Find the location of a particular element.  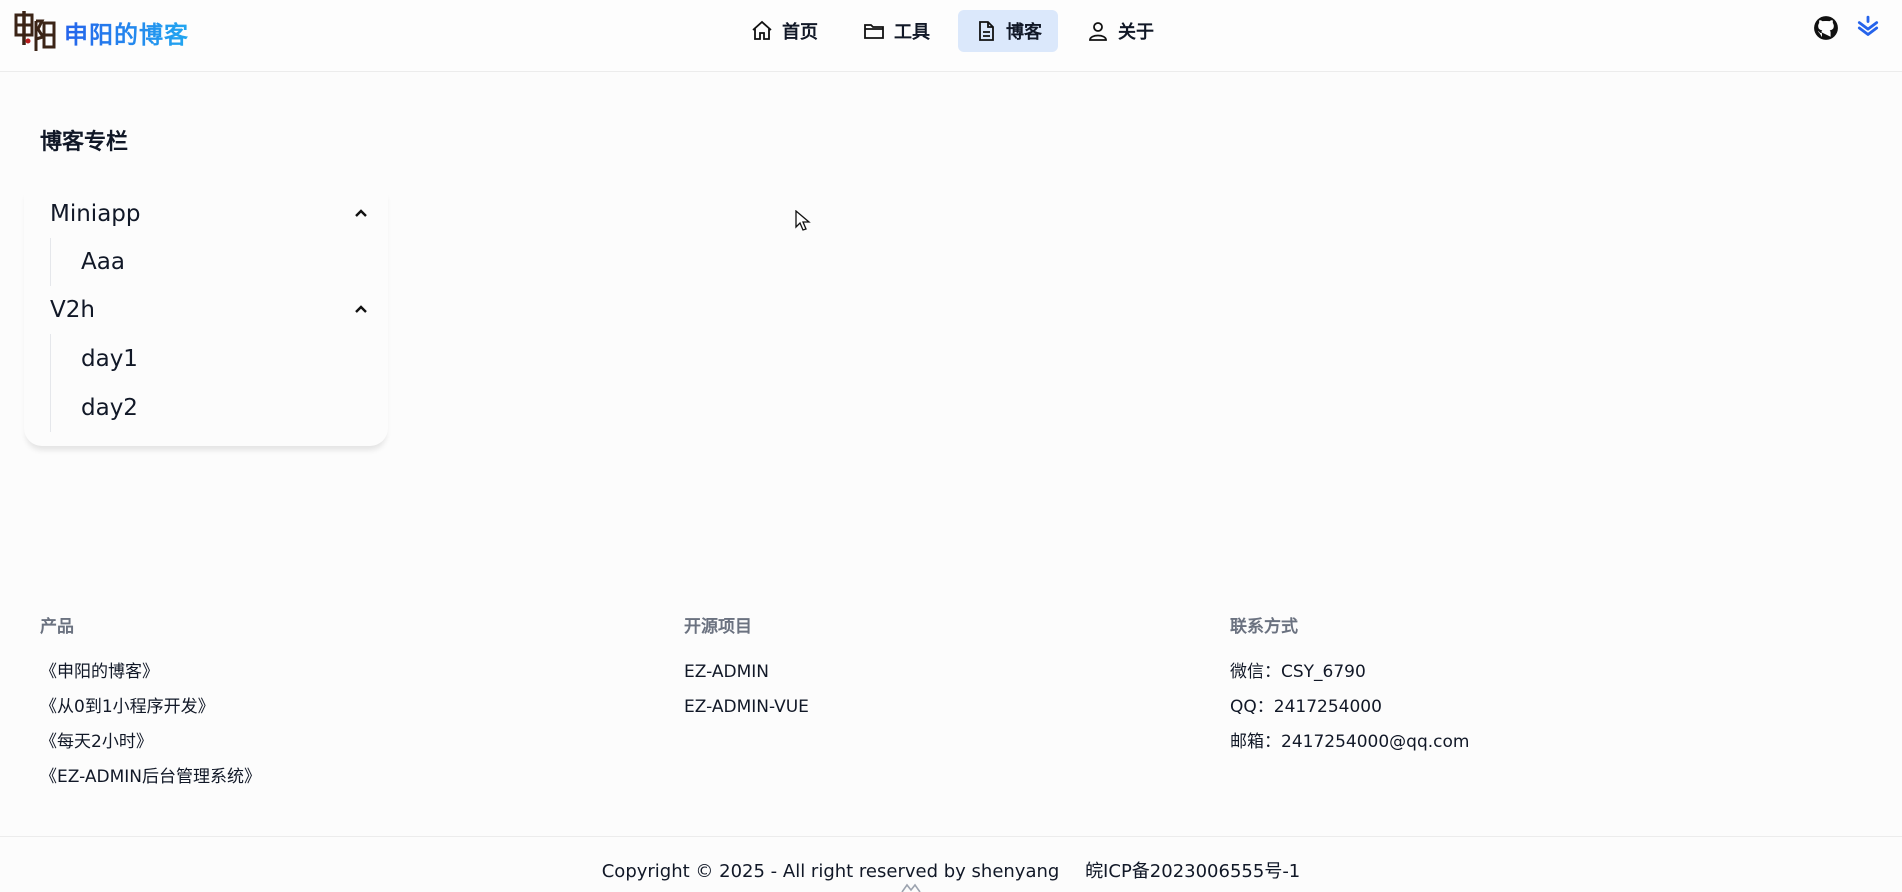

sidebar-sublist: day1 day2 is located at coordinates (219, 383).